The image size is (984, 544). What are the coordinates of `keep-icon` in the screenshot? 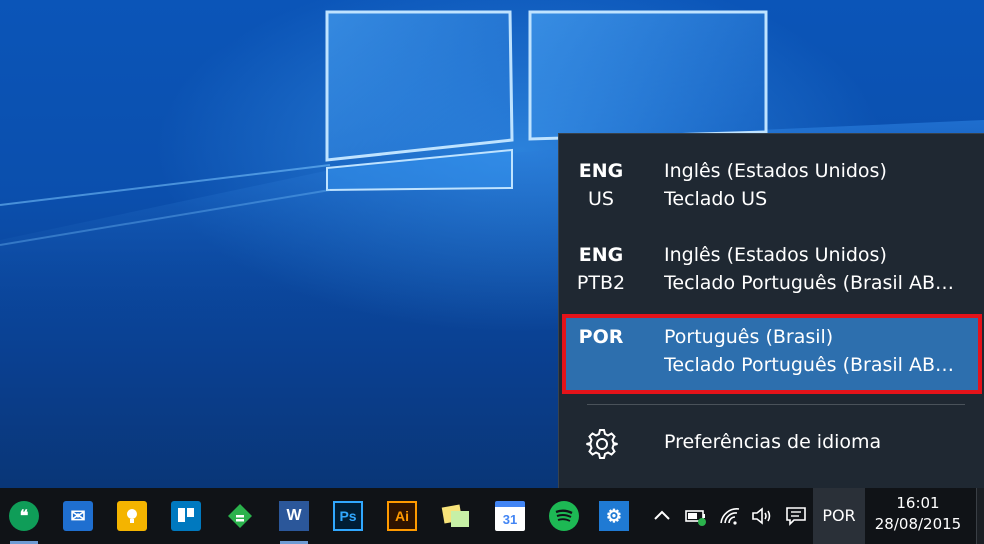 It's located at (132, 516).